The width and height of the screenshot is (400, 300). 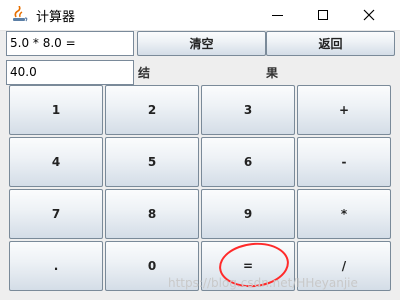 What do you see at coordinates (70, 43) in the screenshot?
I see `expression-field: 5.0 * 8.0 =` at bounding box center [70, 43].